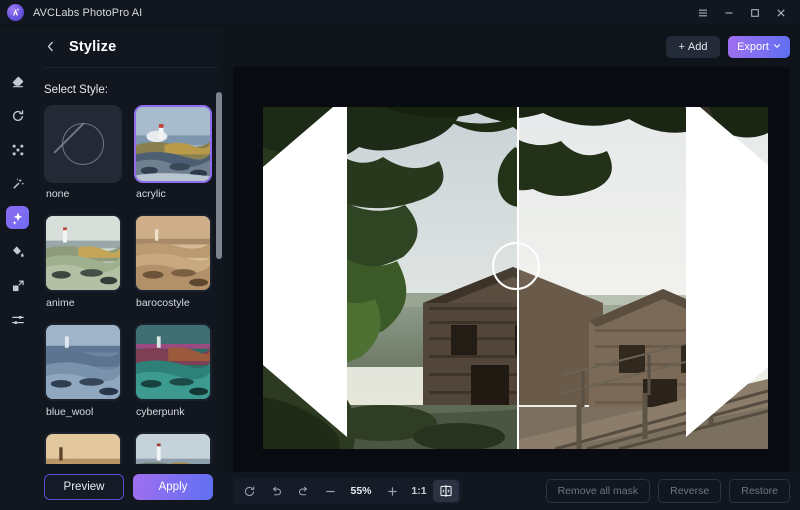  Describe the element at coordinates (419, 491) in the screenshot. I see `fit-ratio-button: 1:1` at that location.